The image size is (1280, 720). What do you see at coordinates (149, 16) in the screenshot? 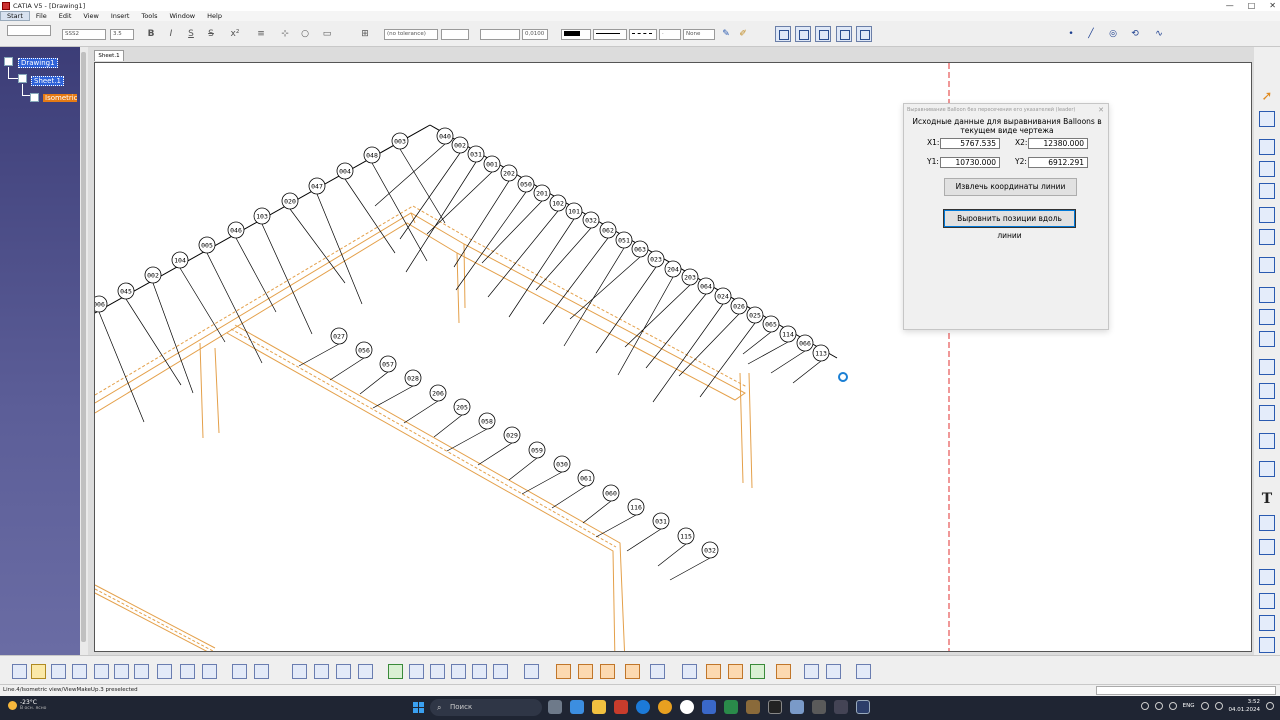
I see `menu-tools: Tools` at bounding box center [149, 16].